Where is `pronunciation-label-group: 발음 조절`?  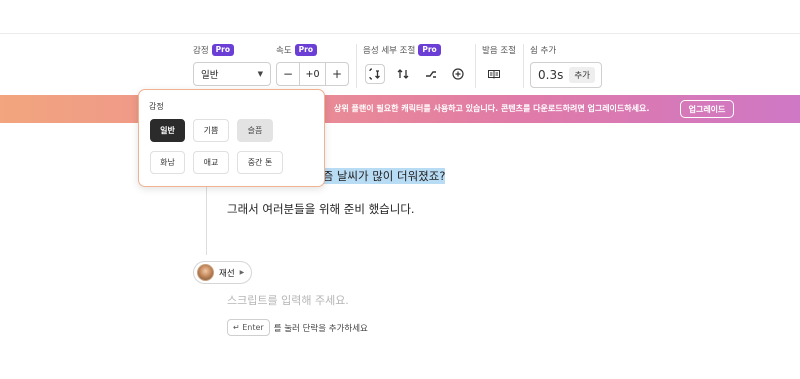
pronunciation-label-group: 발음 조절 is located at coordinates (499, 50).